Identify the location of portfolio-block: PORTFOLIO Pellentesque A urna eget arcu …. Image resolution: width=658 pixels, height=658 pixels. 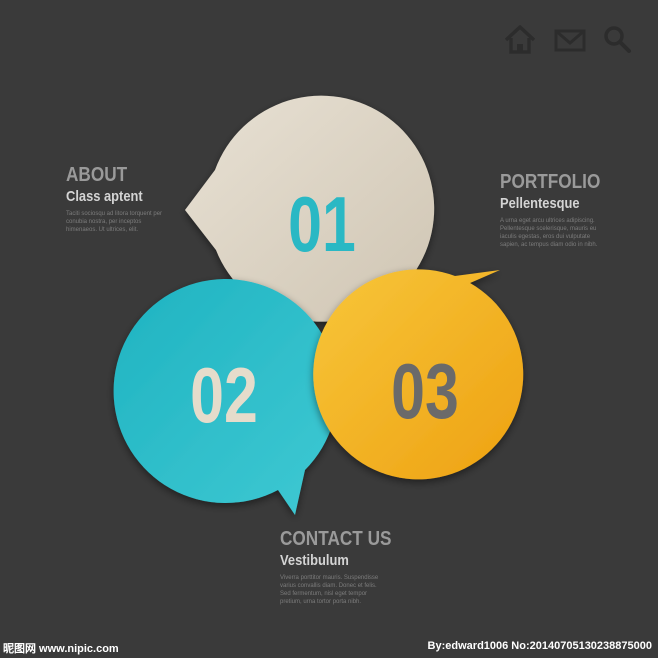
(550, 210).